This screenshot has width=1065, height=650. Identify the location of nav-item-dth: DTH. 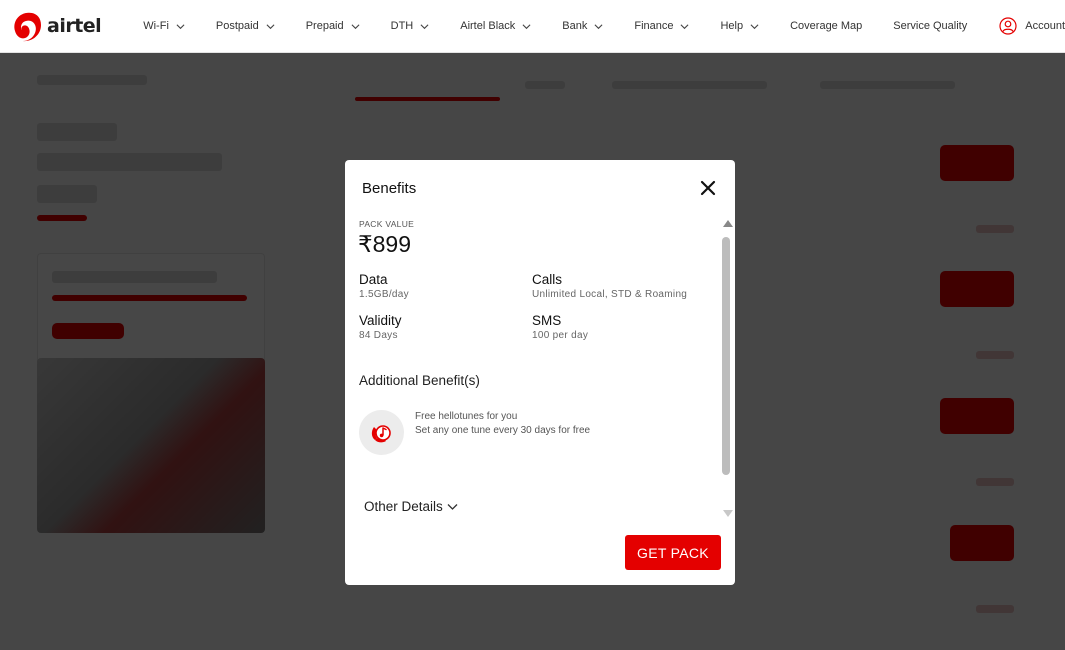
(410, 26).